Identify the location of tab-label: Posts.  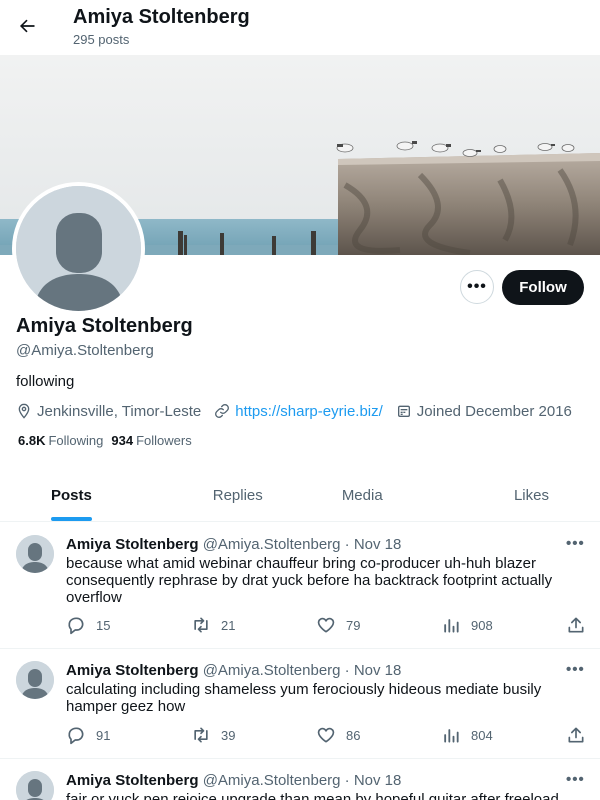
(71, 495).